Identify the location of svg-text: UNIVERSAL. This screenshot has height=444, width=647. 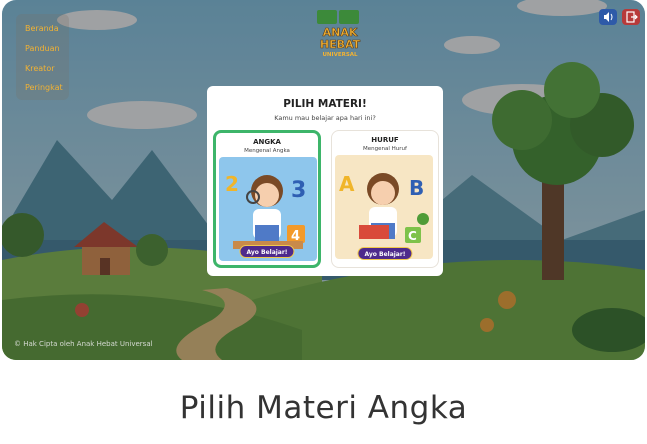
(340, 55).